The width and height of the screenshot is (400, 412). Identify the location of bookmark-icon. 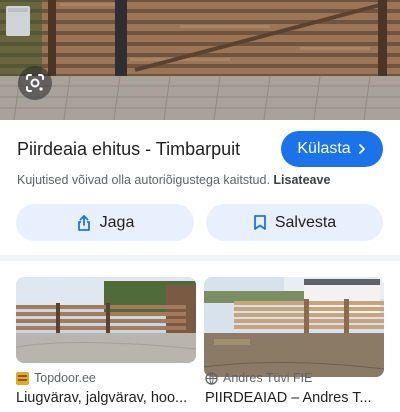
(259, 222).